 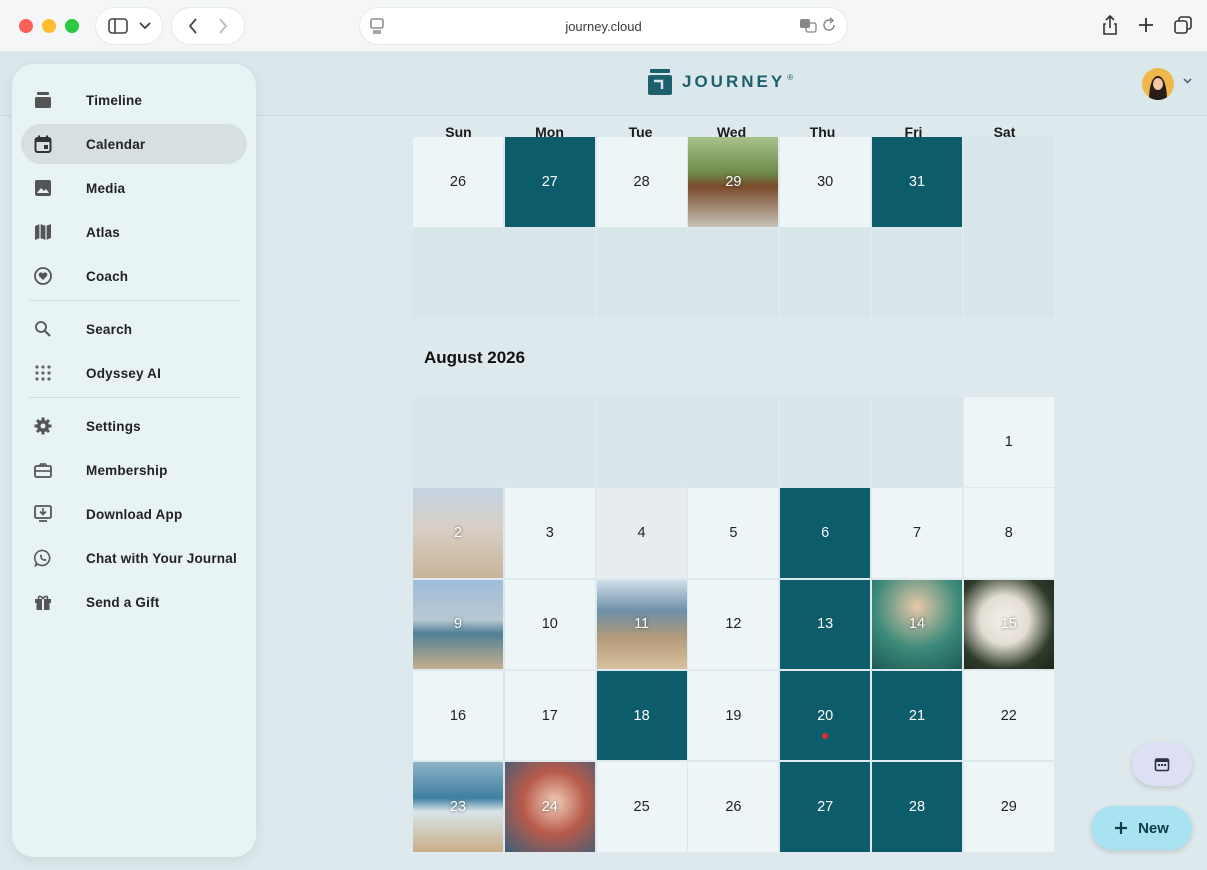 What do you see at coordinates (1008, 533) in the screenshot?
I see `calendar-day-cell: 8` at bounding box center [1008, 533].